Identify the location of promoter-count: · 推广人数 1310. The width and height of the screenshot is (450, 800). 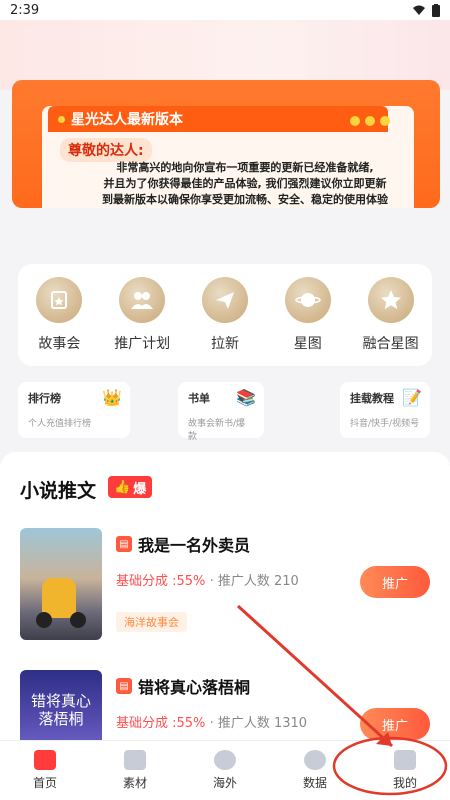
(258, 723).